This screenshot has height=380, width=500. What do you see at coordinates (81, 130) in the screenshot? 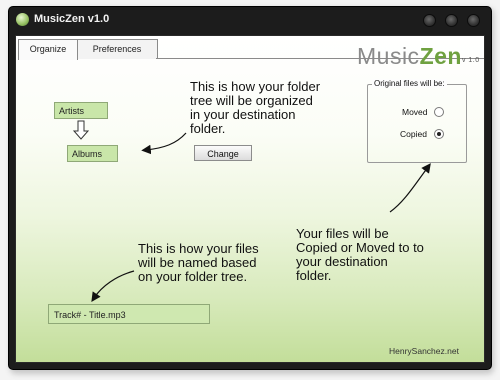
I see `tree-down-arrow-icon` at bounding box center [81, 130].